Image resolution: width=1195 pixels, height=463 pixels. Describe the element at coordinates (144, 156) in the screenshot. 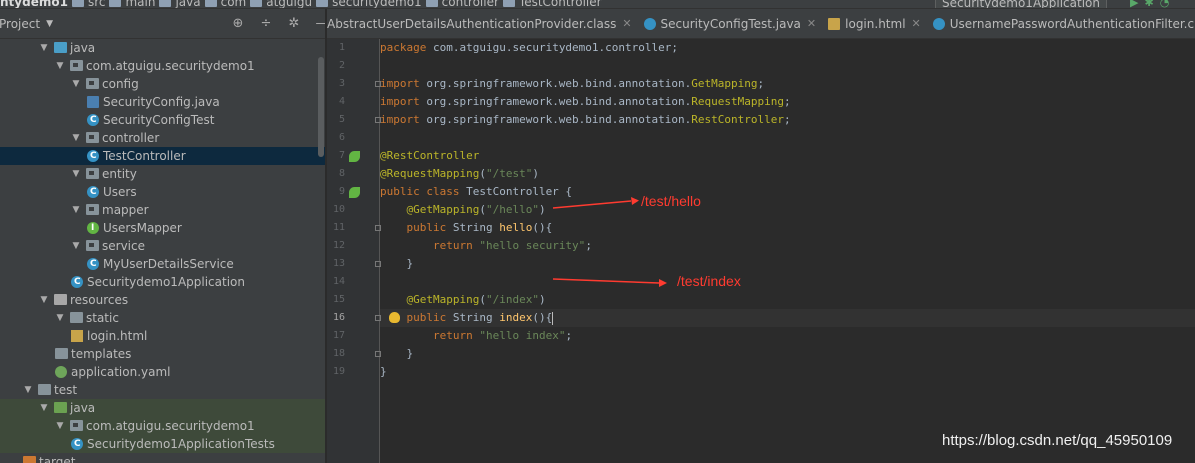

I see `tree-item-label: TestController` at that location.